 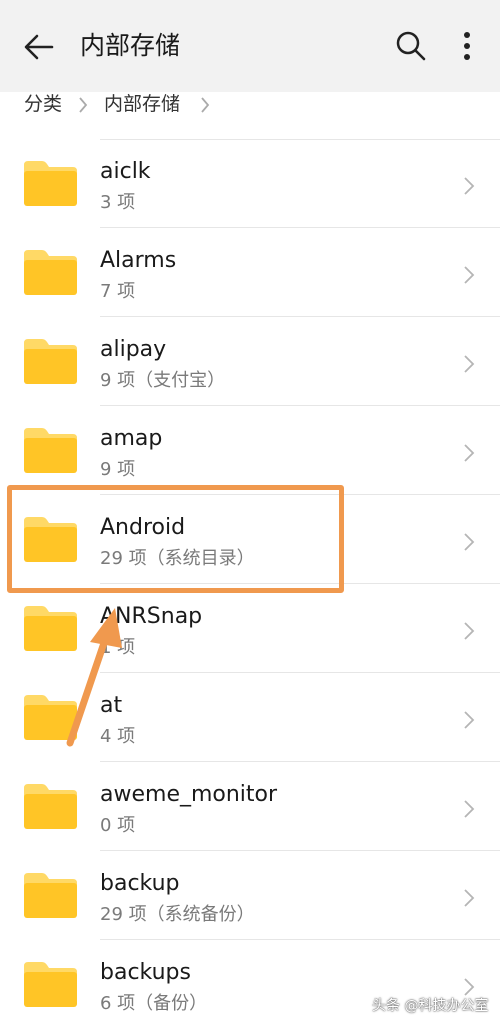 I want to click on item-info: 0 项, so click(x=118, y=825).